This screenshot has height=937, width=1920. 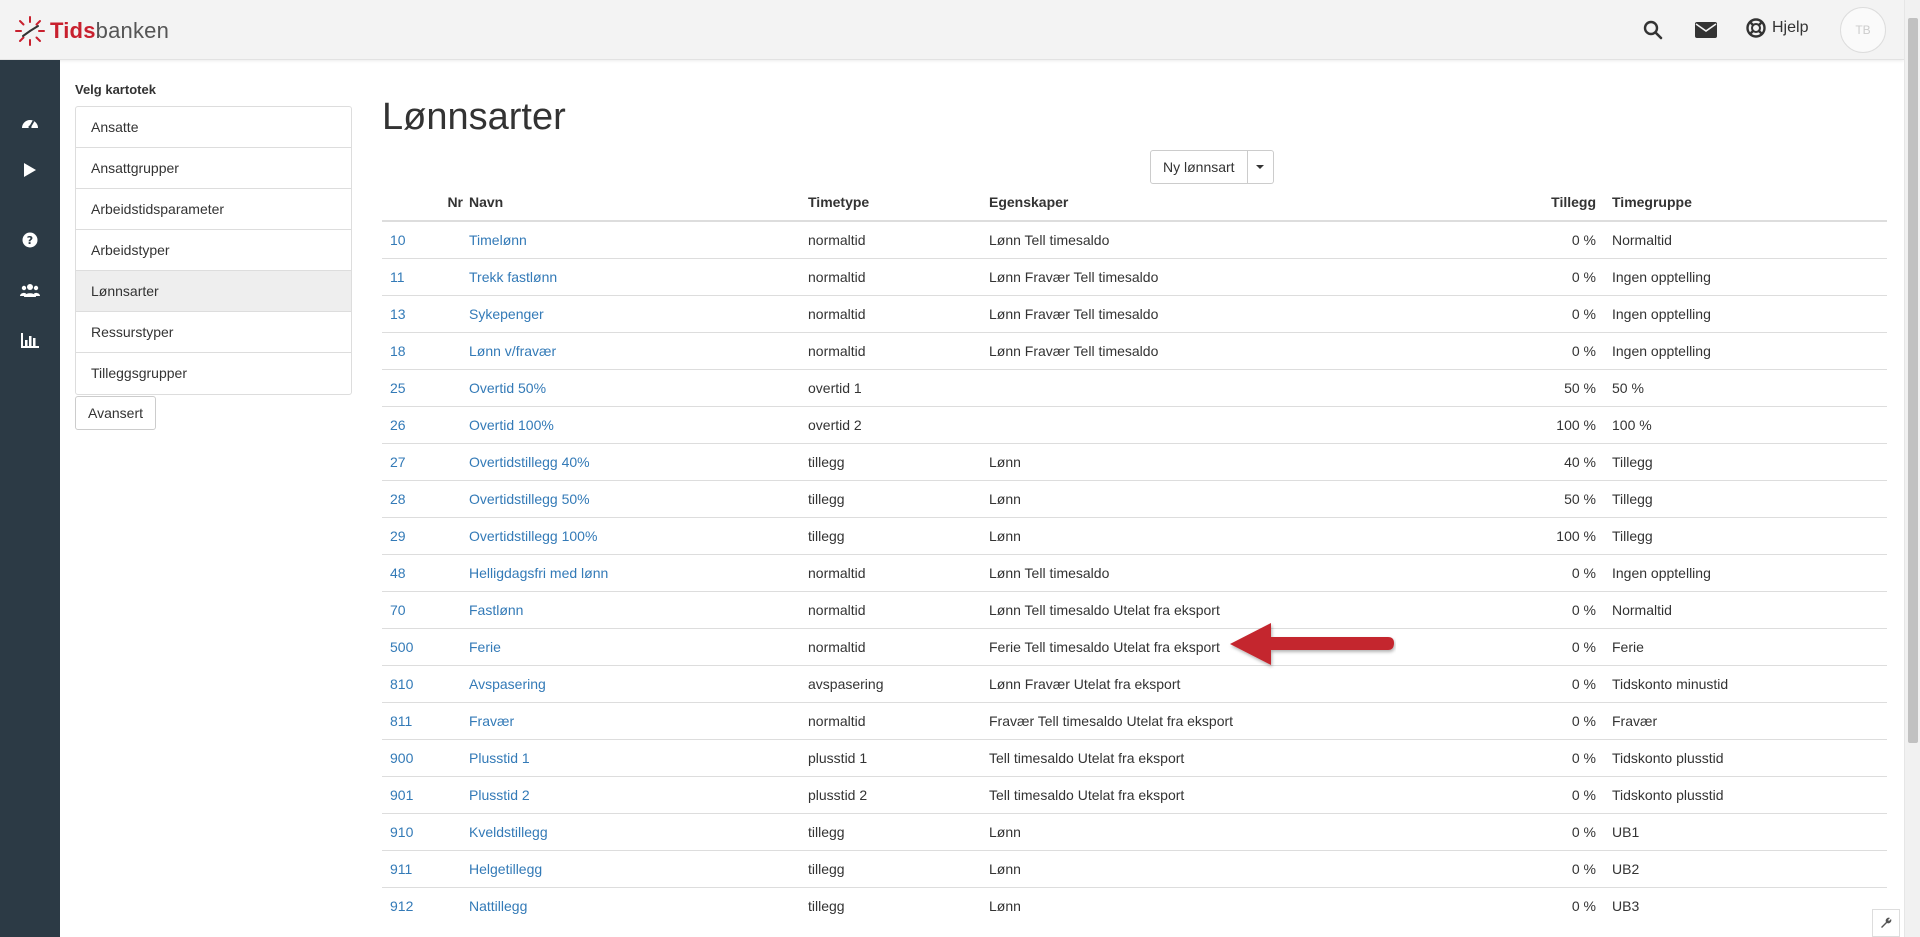 What do you see at coordinates (491, 721) in the screenshot?
I see `row-navn-link: Fravær` at bounding box center [491, 721].